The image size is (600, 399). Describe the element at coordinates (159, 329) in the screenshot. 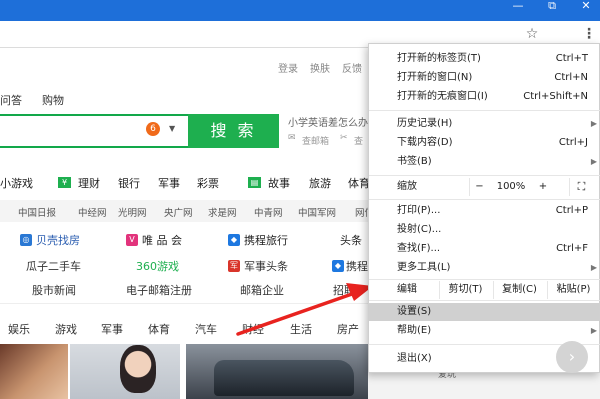

I see `channel-tab: 体育` at that location.